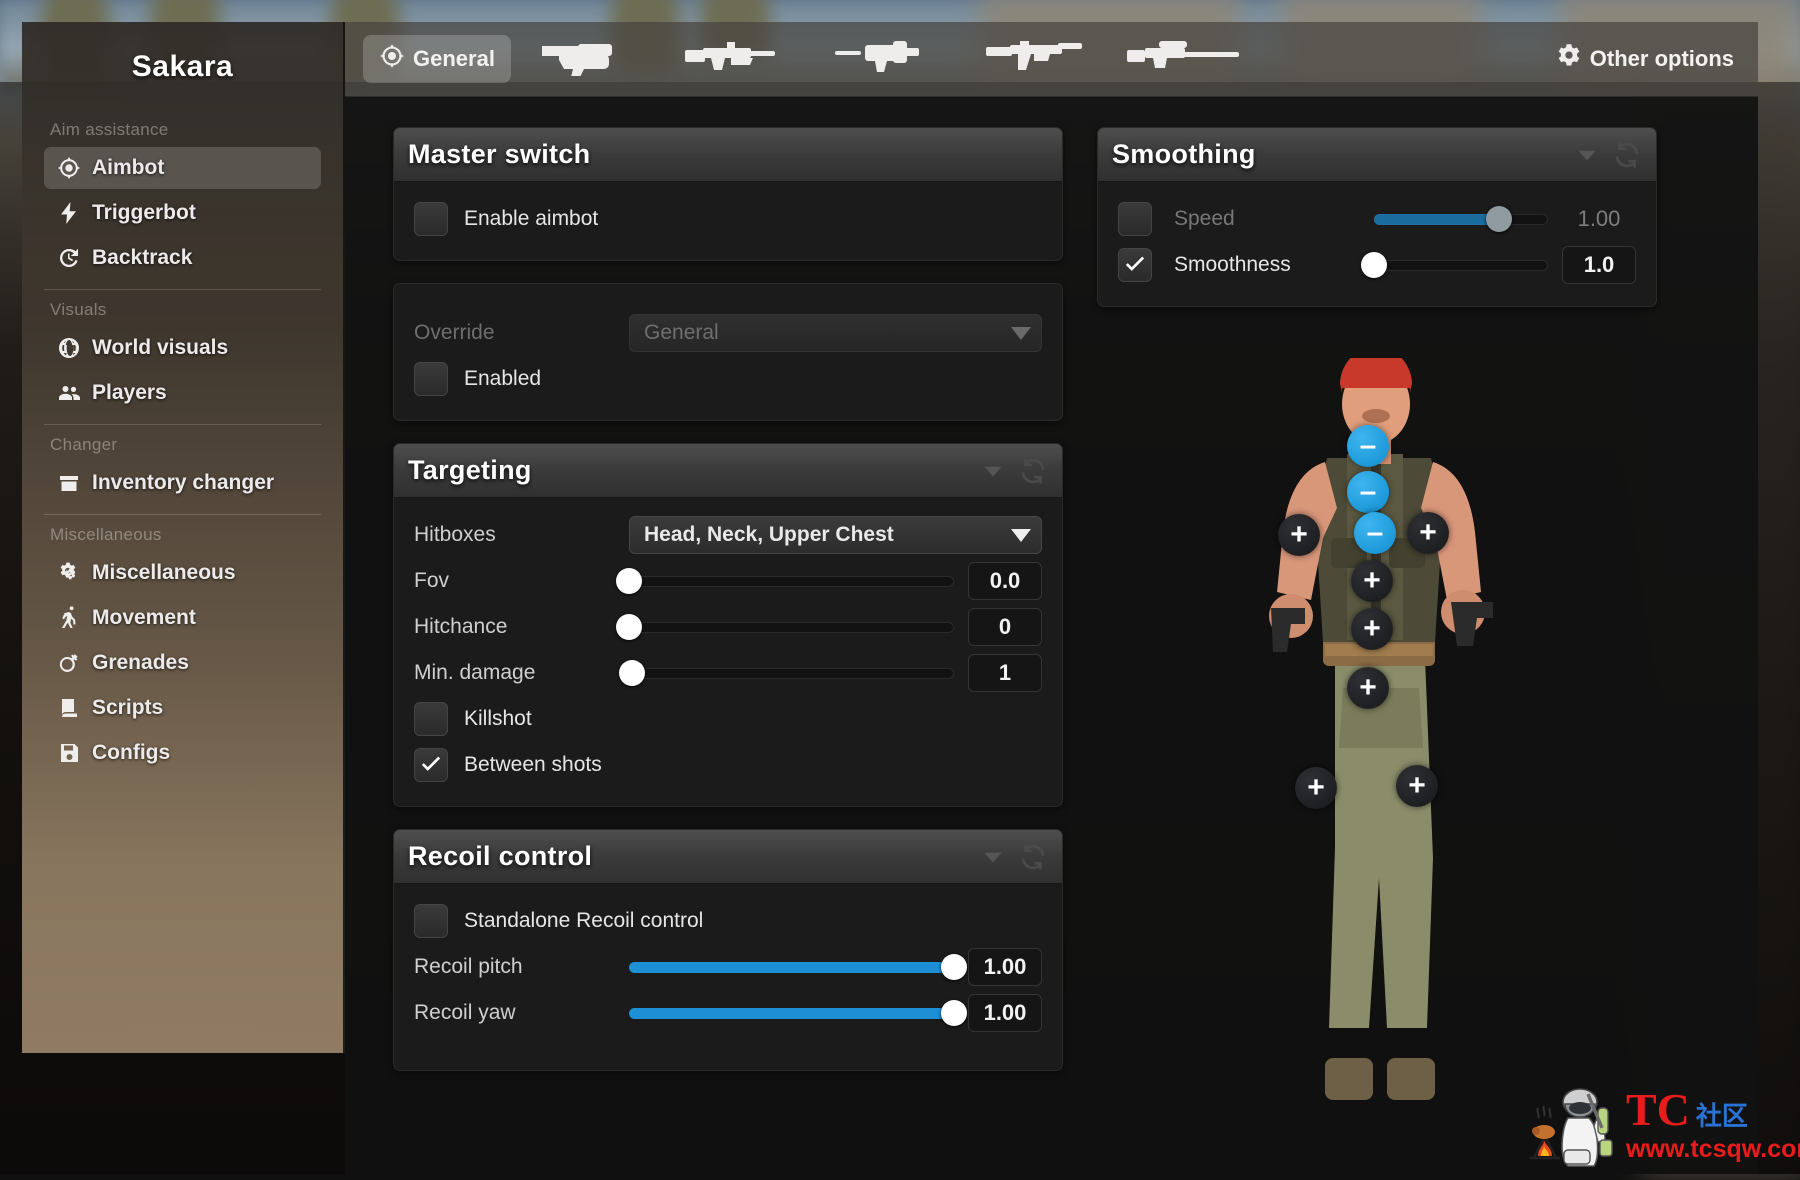 This screenshot has width=1800, height=1180. I want to click on hitbox-marker-neck: –, so click(1368, 492).